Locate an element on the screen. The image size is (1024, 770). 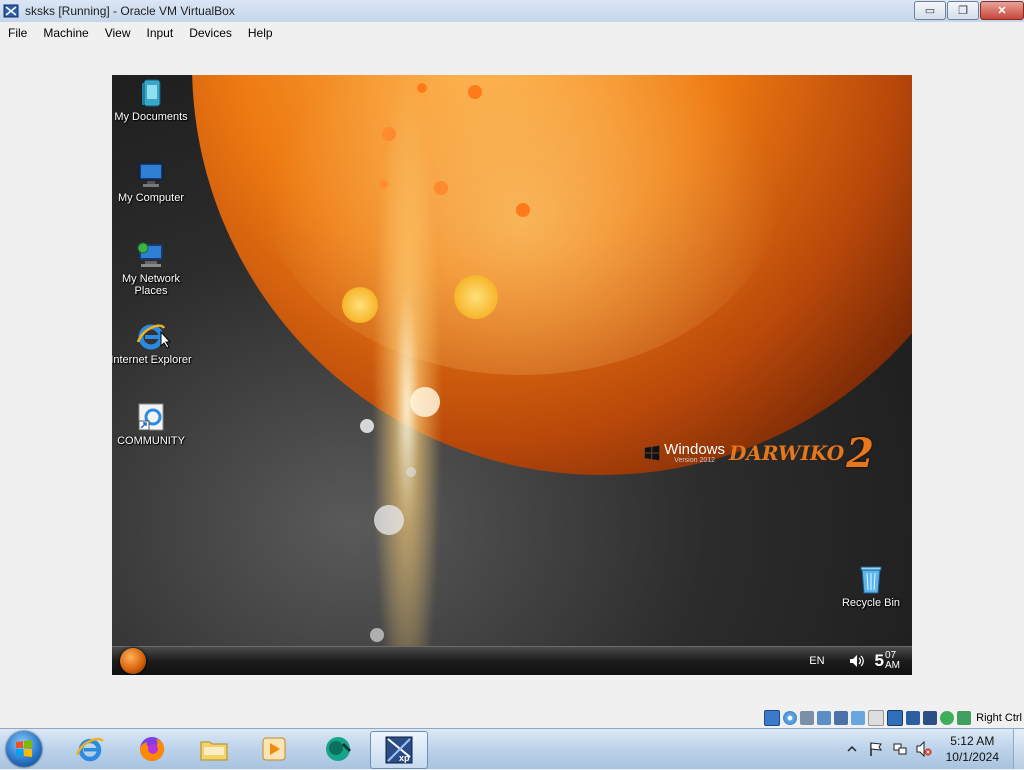
start-button is located at coordinates (24, 749).